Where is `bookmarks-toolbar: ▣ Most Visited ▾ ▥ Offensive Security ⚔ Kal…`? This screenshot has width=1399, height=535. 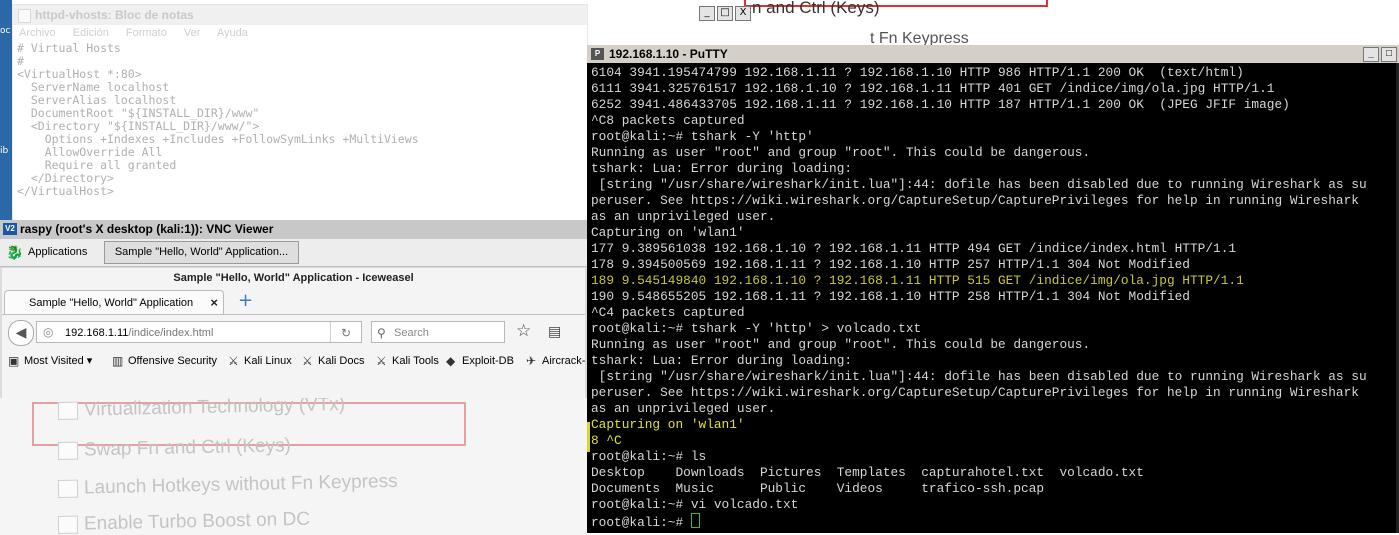
bookmarks-toolbar: ▣ Most Visited ▾ ▥ Offensive Security ⚔ Kal… is located at coordinates (293, 361).